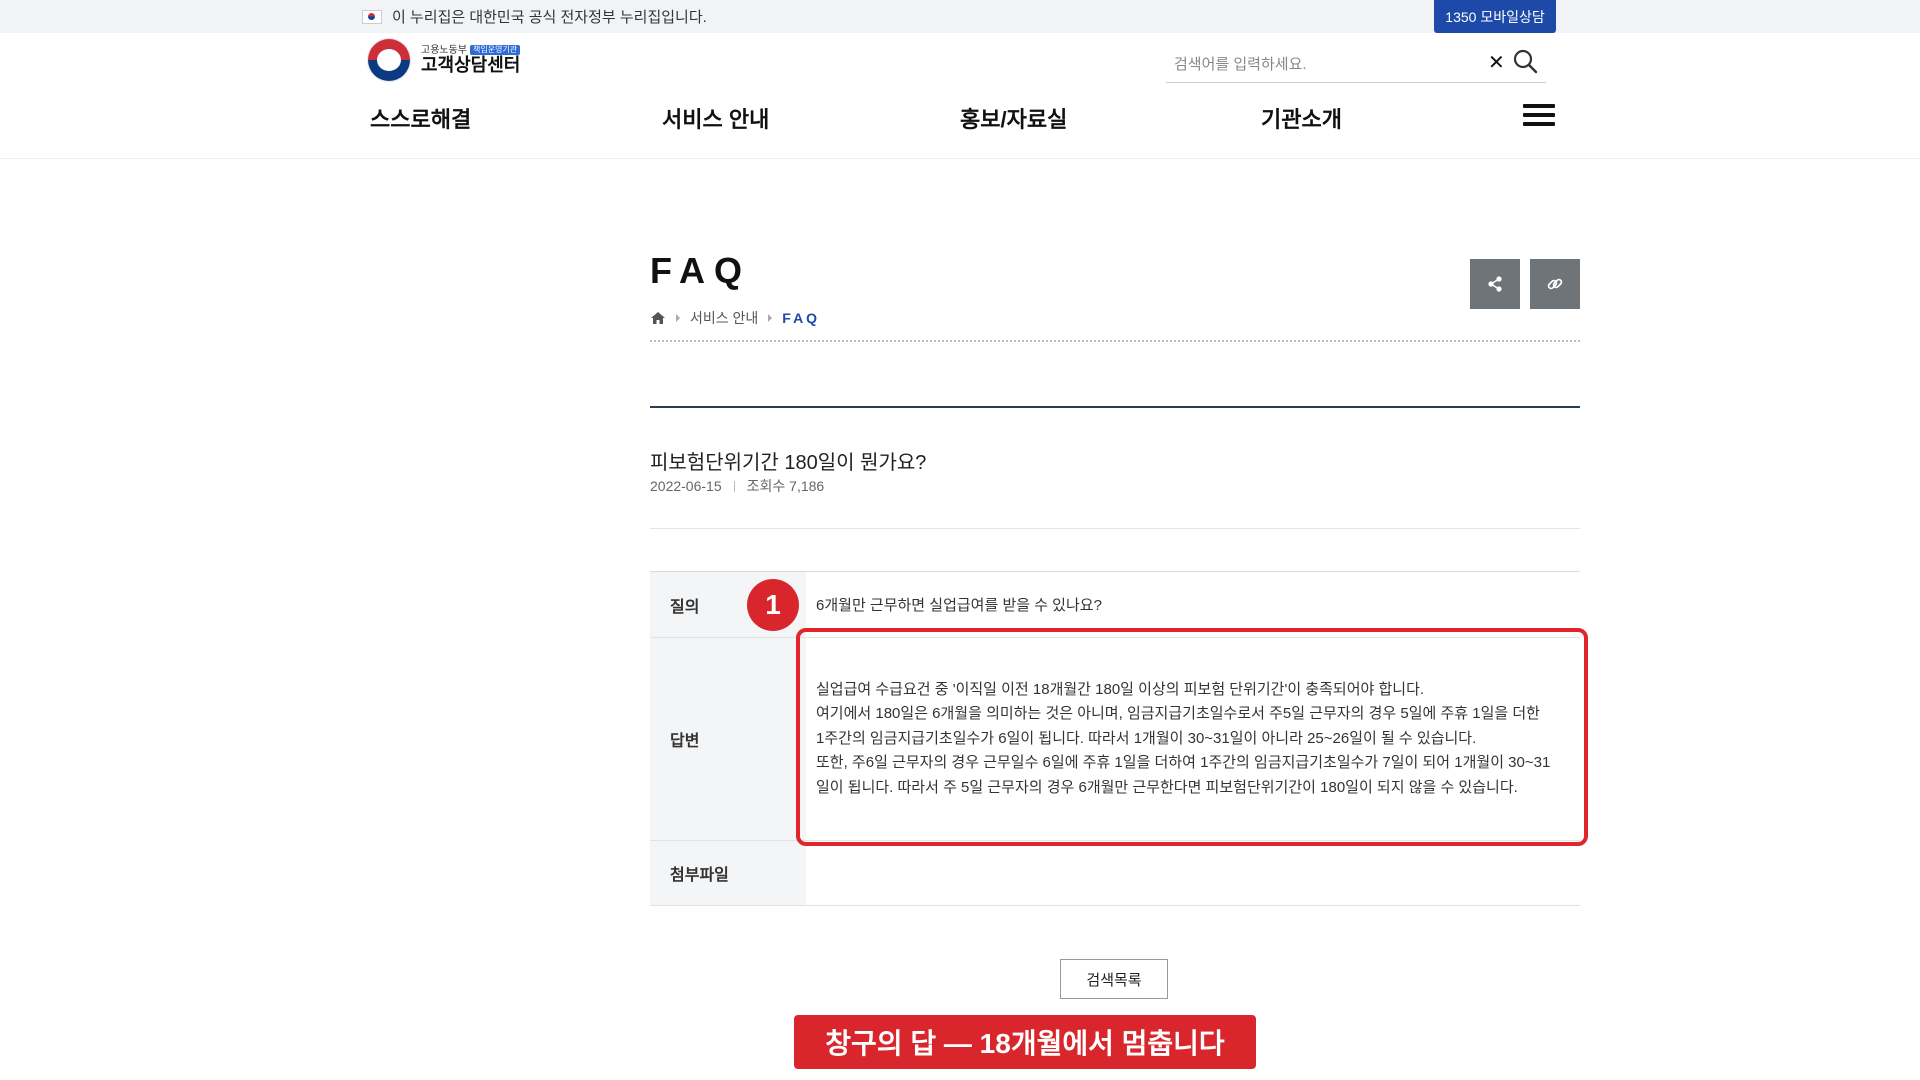  Describe the element at coordinates (724, 318) in the screenshot. I see `breadcrumb-item-service-guide: 서비스 안내` at that location.